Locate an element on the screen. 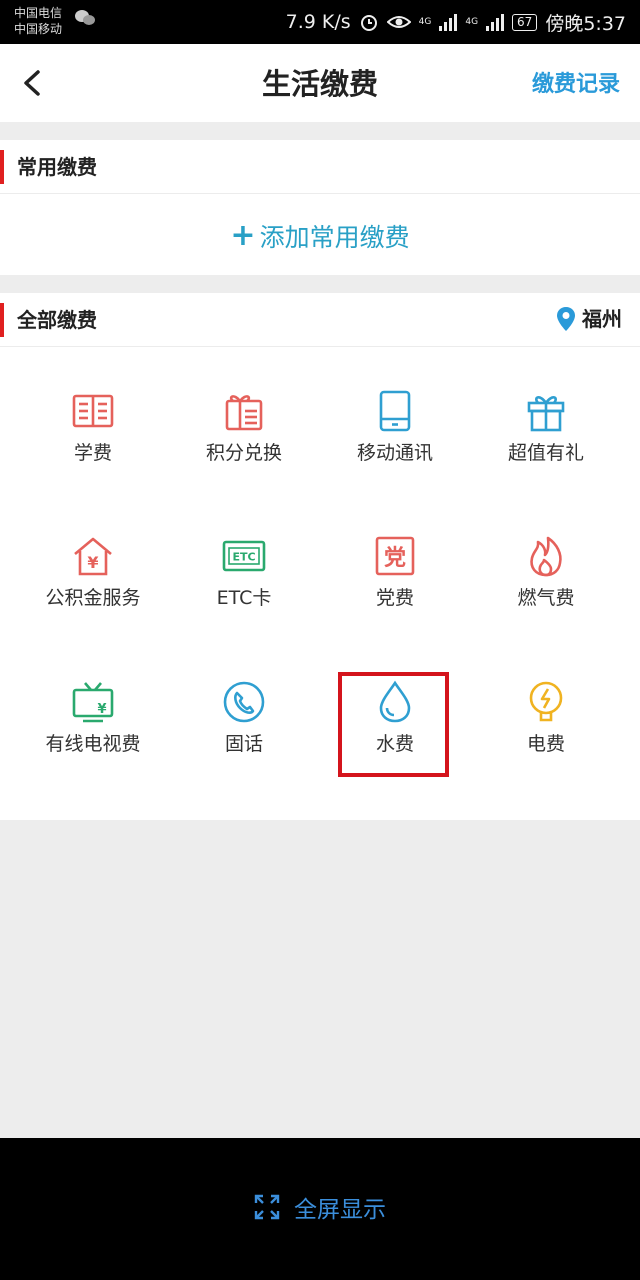 Image resolution: width=640 pixels, height=1280 pixels. payment-item-mobile: 移动通讯 is located at coordinates (395, 444).